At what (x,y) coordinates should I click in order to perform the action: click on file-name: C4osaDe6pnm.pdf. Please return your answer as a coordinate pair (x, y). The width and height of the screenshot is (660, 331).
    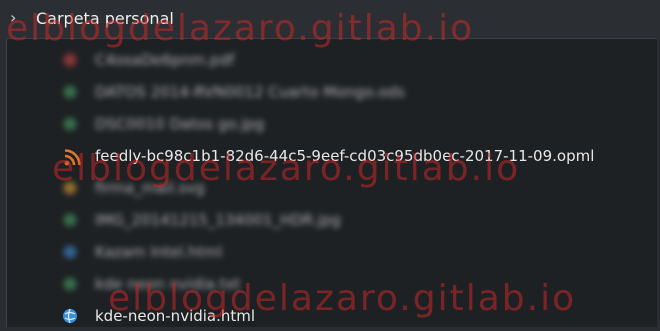
    Looking at the image, I should click on (165, 60).